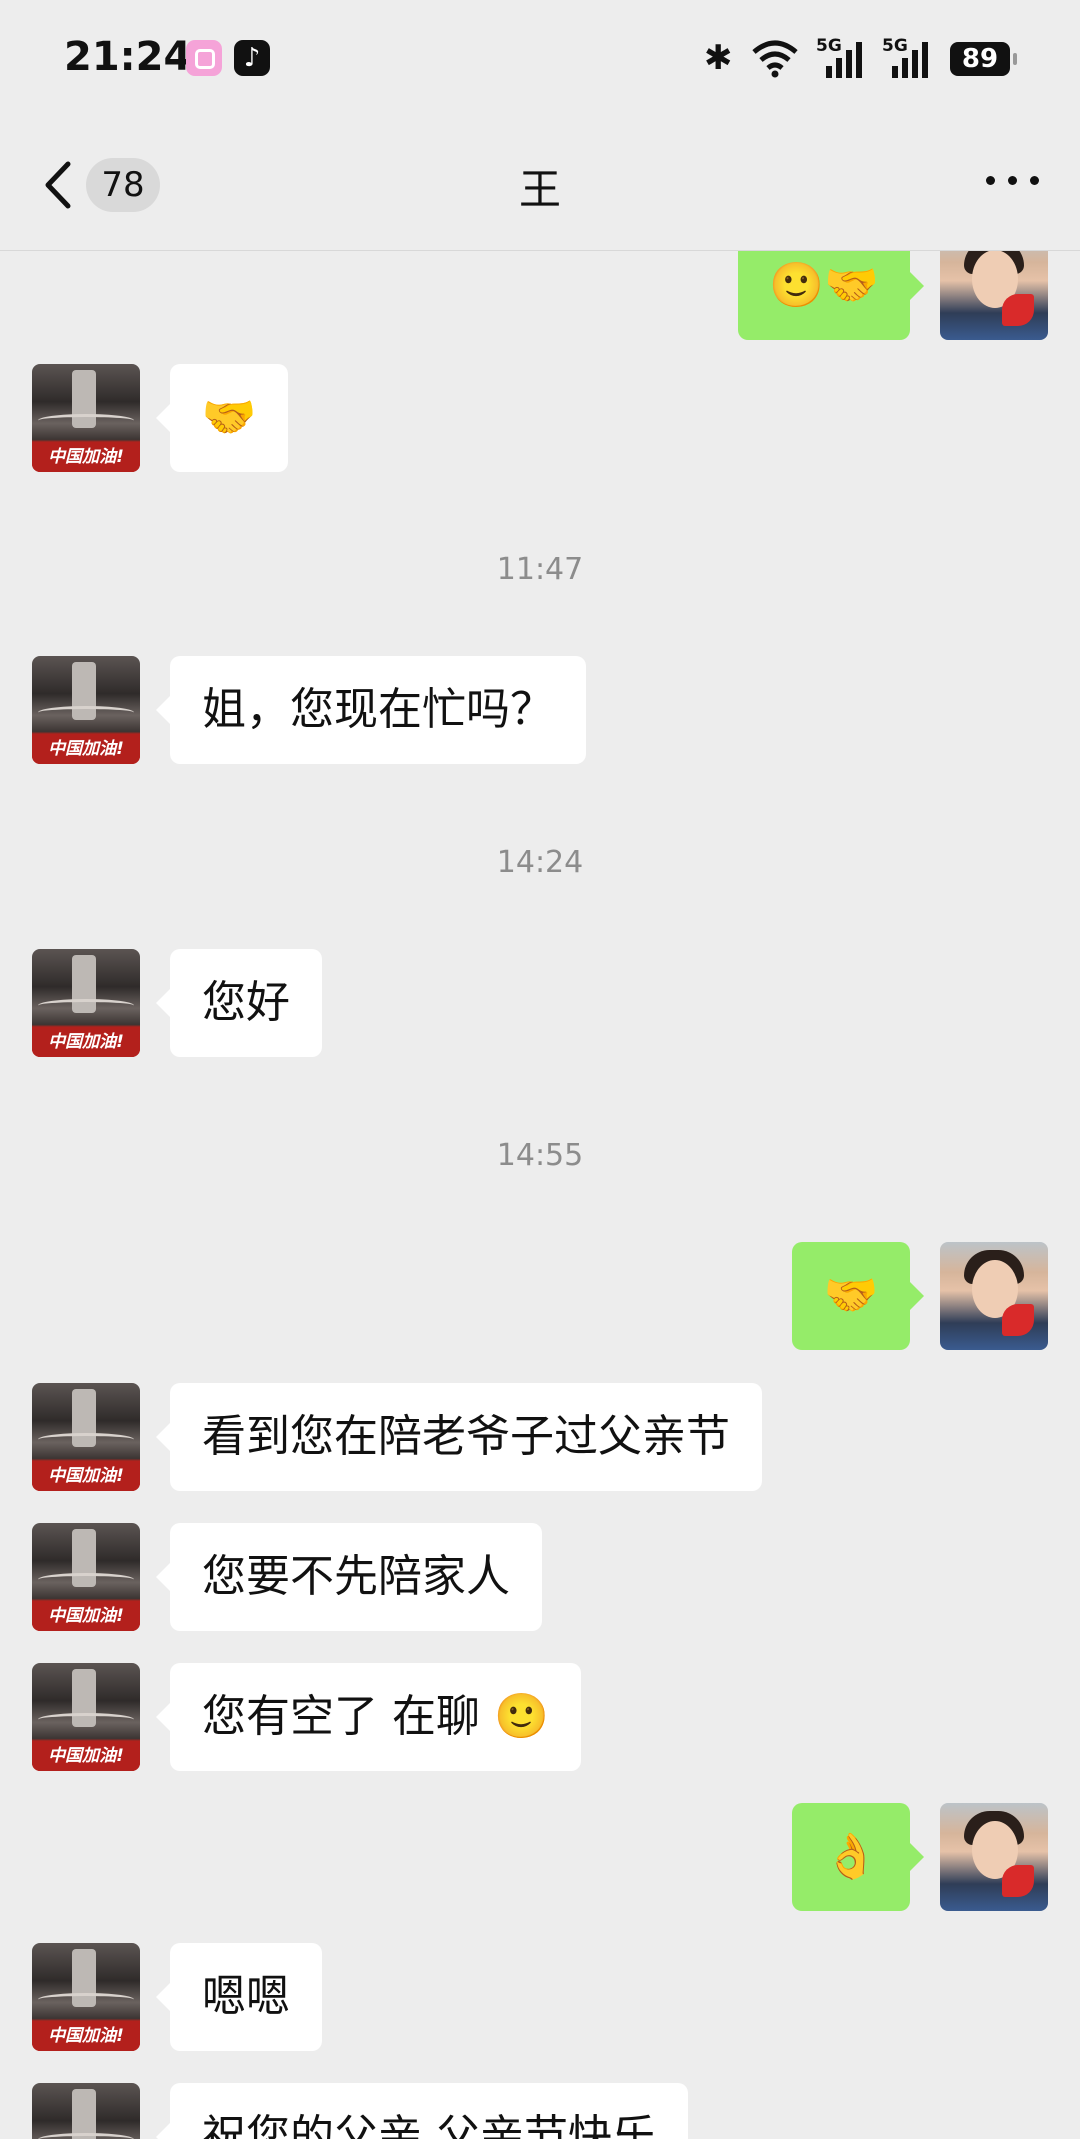  What do you see at coordinates (718, 58) in the screenshot?
I see `bluetooth-icon: ✱` at bounding box center [718, 58].